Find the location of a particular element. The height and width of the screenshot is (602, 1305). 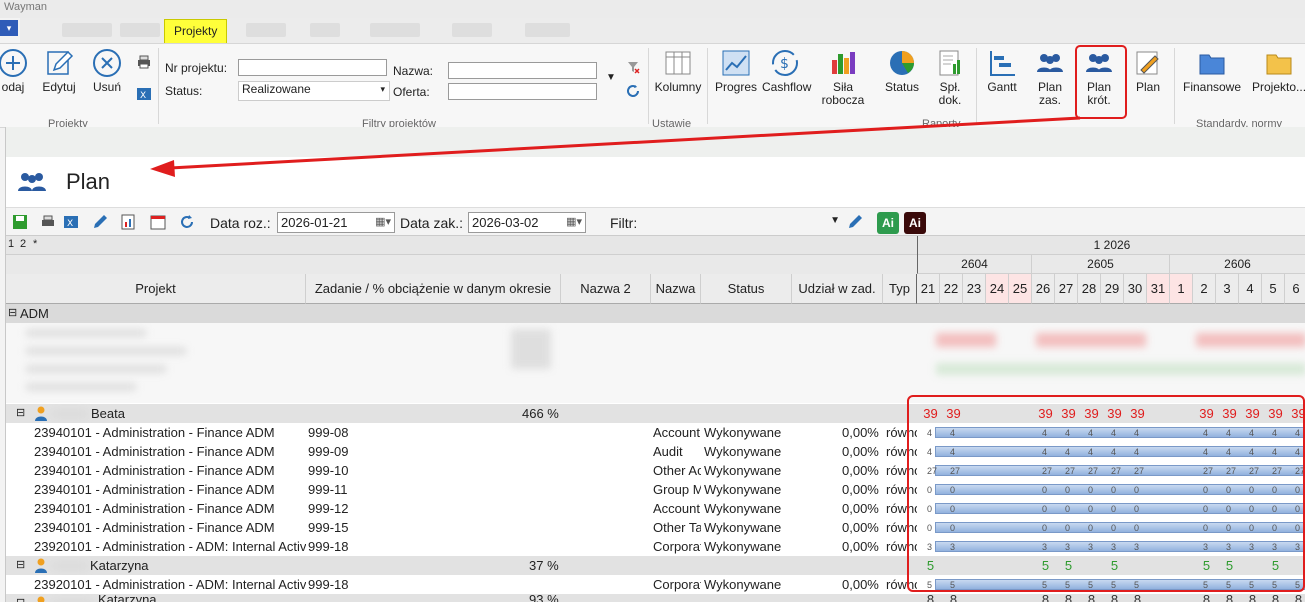

repayment-label: Spł. dok. is located at coordinates (950, 93).